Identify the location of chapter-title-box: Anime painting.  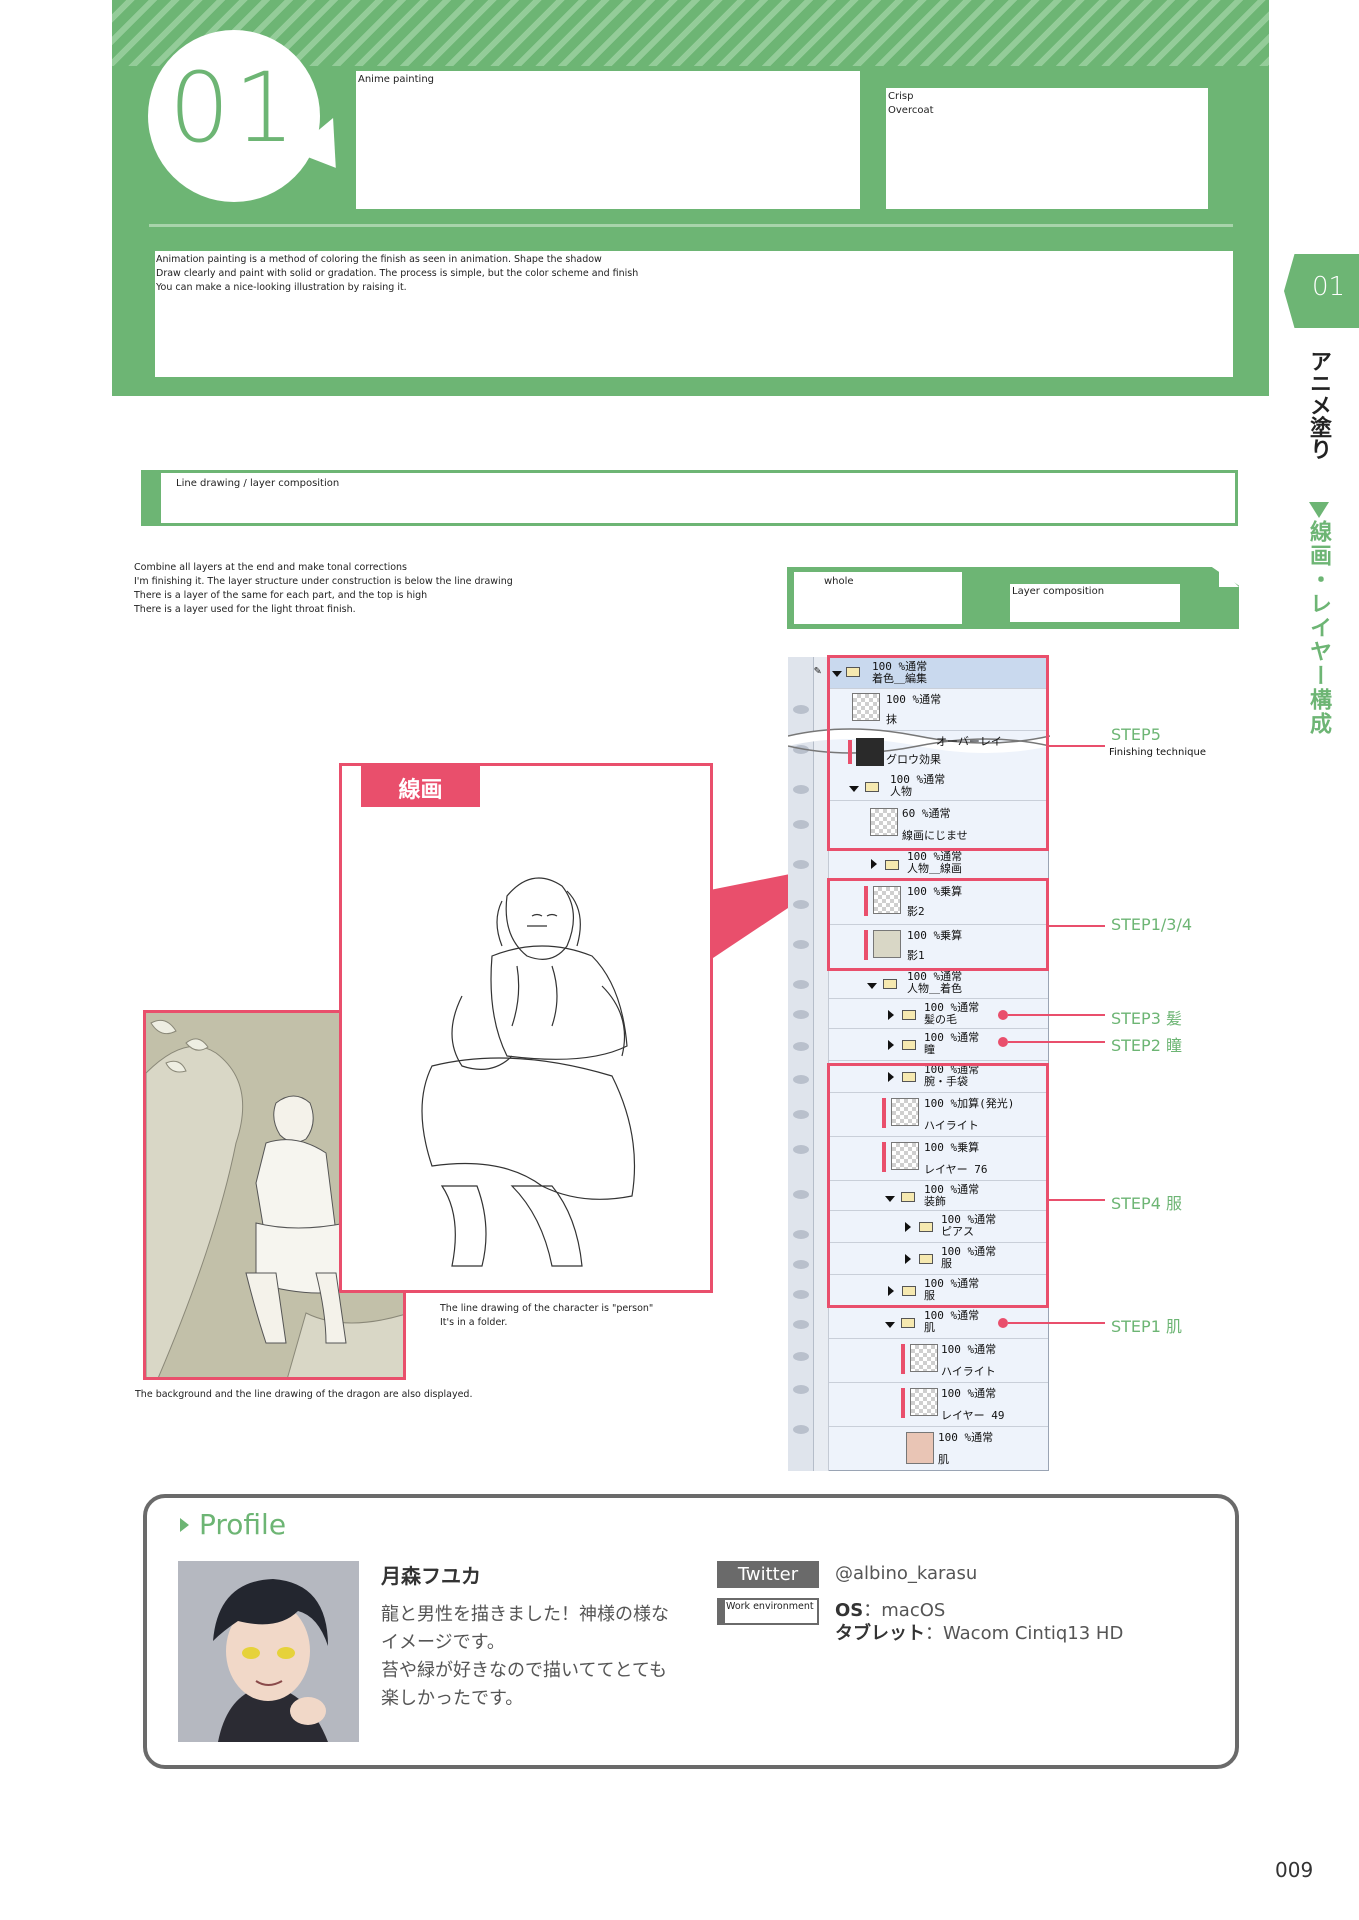
(608, 140).